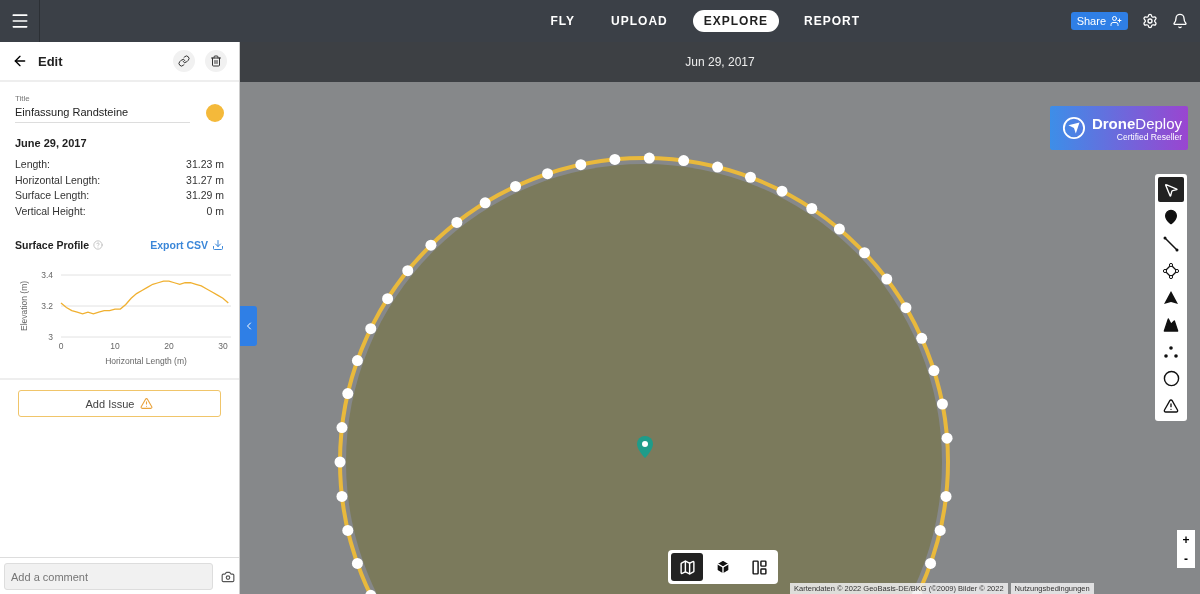  What do you see at coordinates (563, 21) in the screenshot?
I see `nav-tab: FLY` at bounding box center [563, 21].